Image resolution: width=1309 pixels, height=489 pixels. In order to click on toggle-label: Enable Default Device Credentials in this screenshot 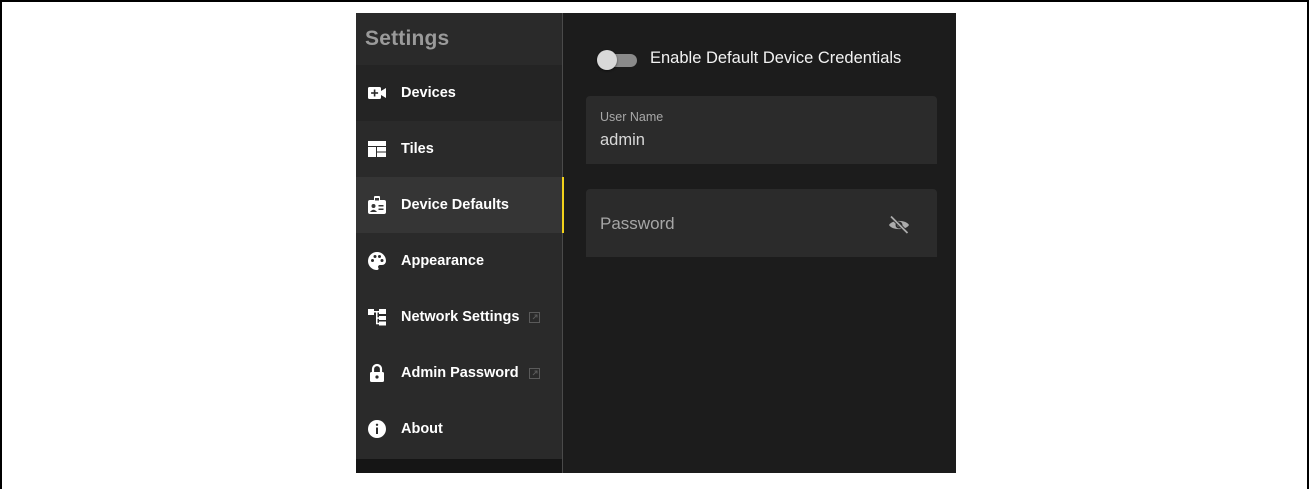, I will do `click(776, 58)`.